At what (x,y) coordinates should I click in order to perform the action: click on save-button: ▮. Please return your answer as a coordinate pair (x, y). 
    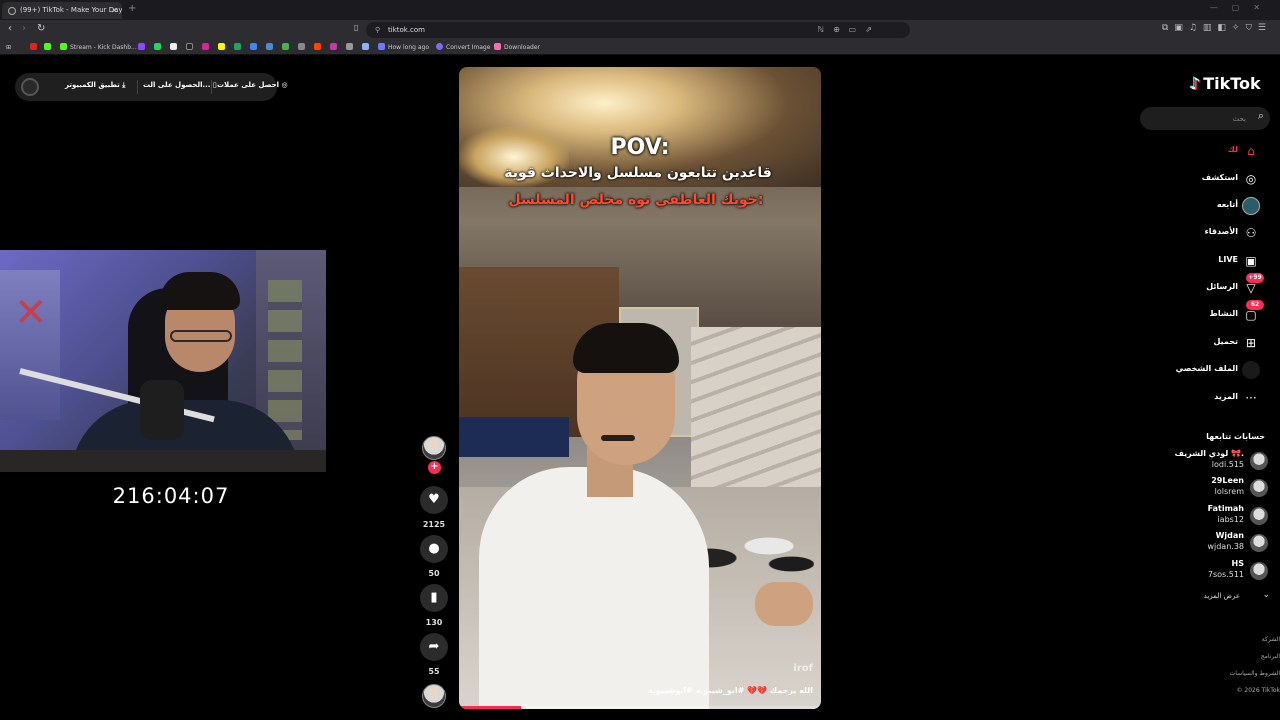
    Looking at the image, I should click on (434, 598).